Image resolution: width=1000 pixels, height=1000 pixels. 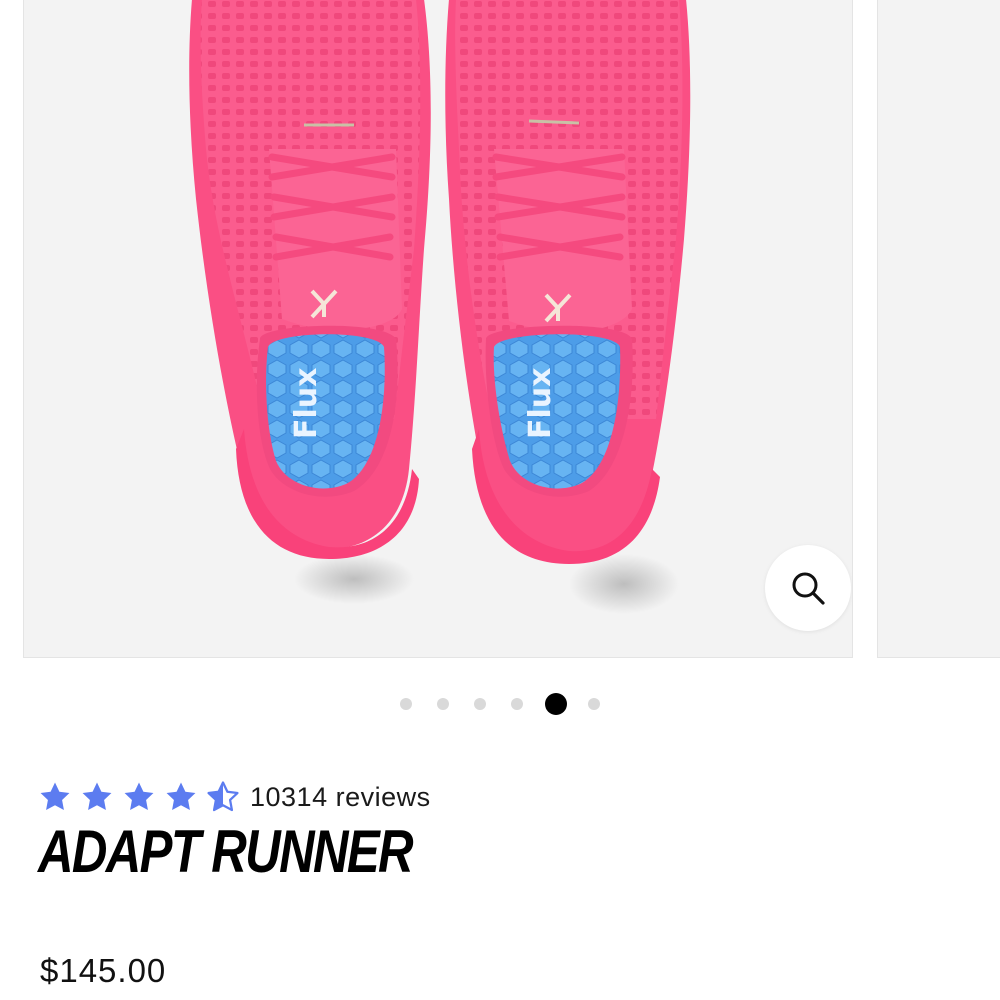 I want to click on right-shoe: Flux, so click(x=568, y=282).